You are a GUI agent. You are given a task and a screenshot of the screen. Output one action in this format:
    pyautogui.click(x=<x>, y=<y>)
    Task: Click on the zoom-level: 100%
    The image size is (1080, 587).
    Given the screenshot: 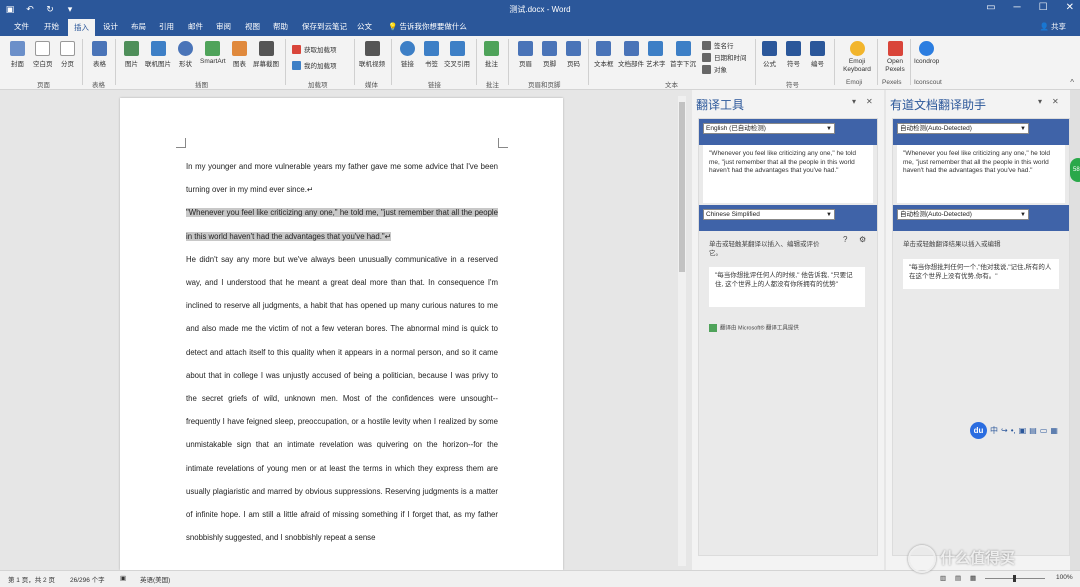 What is the action you would take?
    pyautogui.click(x=1064, y=577)
    